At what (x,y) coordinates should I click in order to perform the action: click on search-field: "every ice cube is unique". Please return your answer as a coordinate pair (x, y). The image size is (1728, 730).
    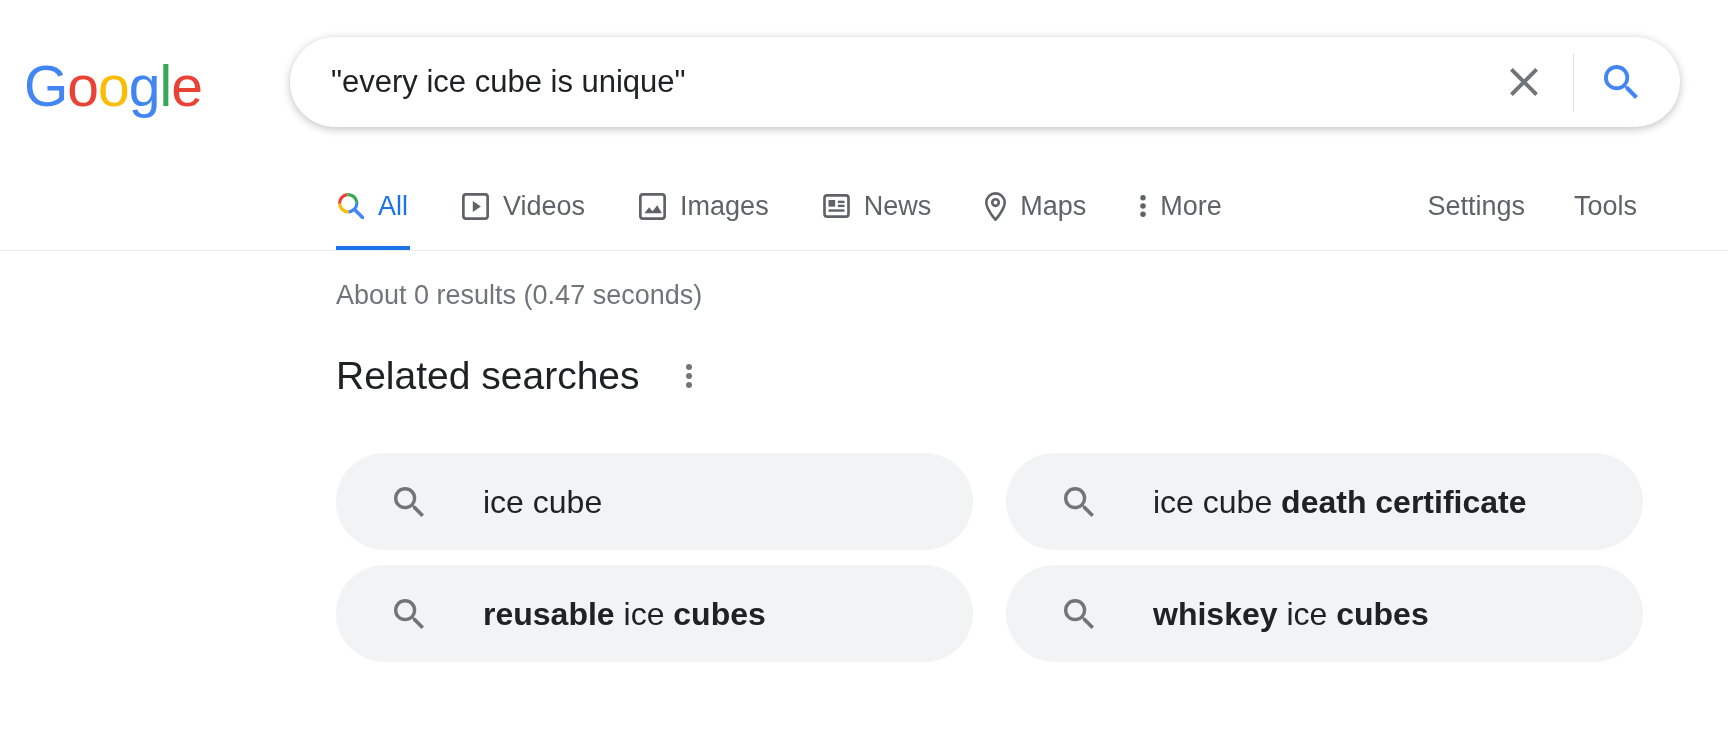
    Looking at the image, I should click on (920, 82).